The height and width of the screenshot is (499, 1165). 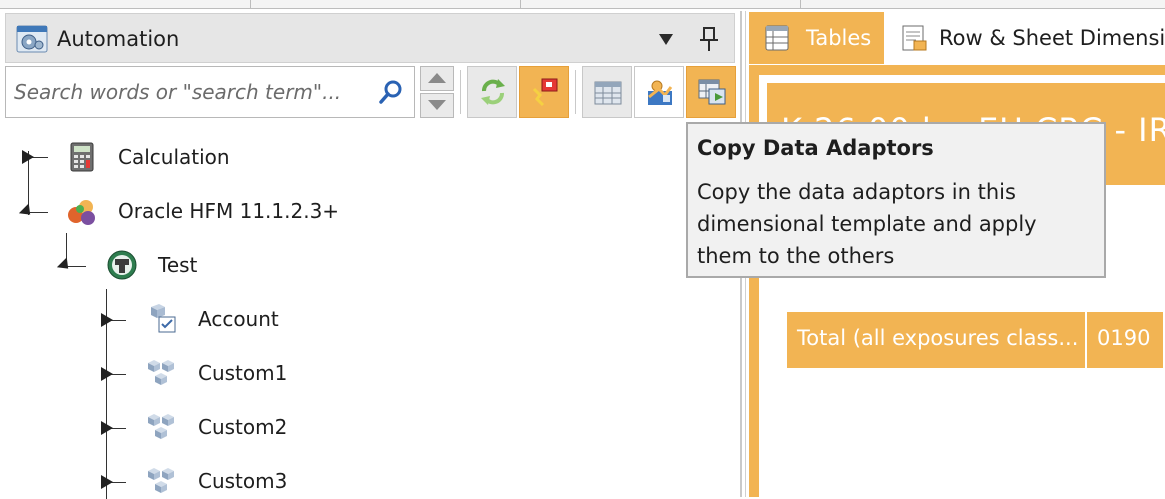 I want to click on next-result-button, so click(x=437, y=105).